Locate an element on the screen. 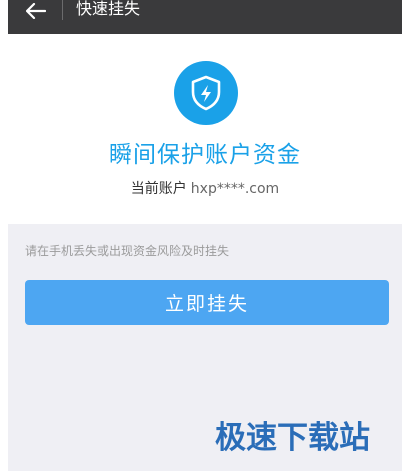 Image resolution: width=410 pixels, height=471 pixels. current-account: 当前账户 hxp****.com is located at coordinates (205, 188).